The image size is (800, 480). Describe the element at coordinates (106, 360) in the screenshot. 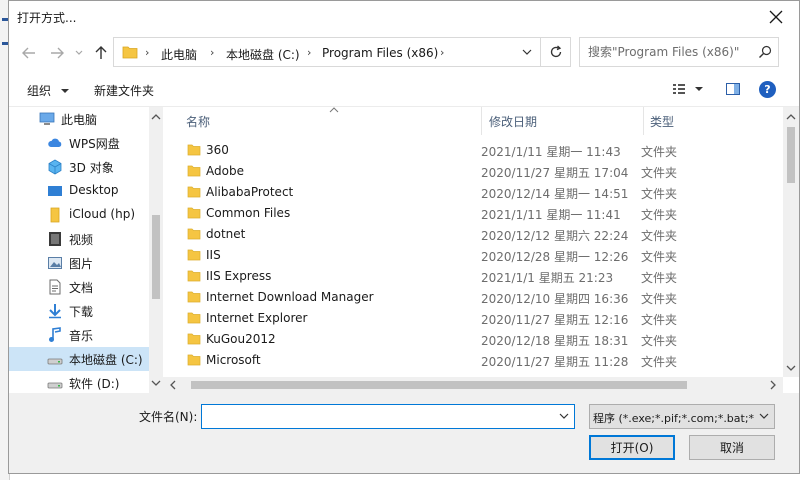

I see `nav-item-label: 本地磁盘 (C:)` at that location.